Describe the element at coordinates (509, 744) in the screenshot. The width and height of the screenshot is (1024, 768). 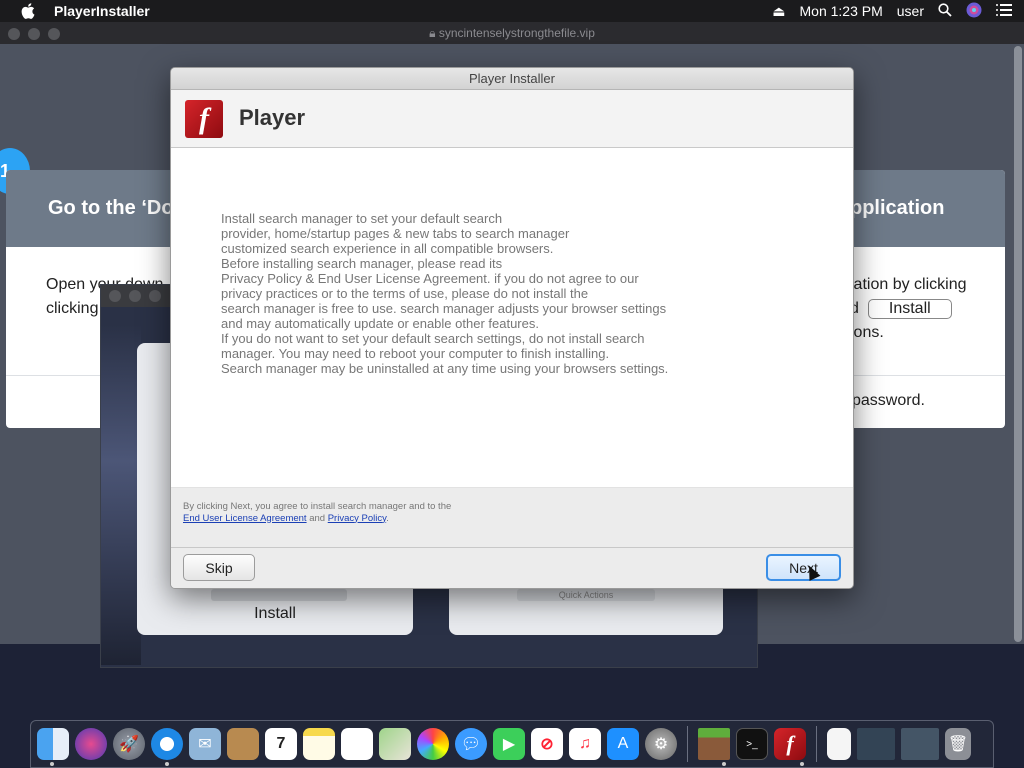
I see `facetime-icon: ▶` at that location.